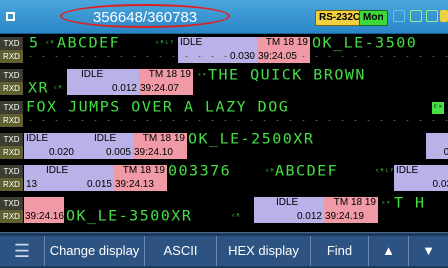 The image size is (448, 268). I want to click on rx-stream: OK_LE-3500XR ᶜᴿ, so click(236, 216).